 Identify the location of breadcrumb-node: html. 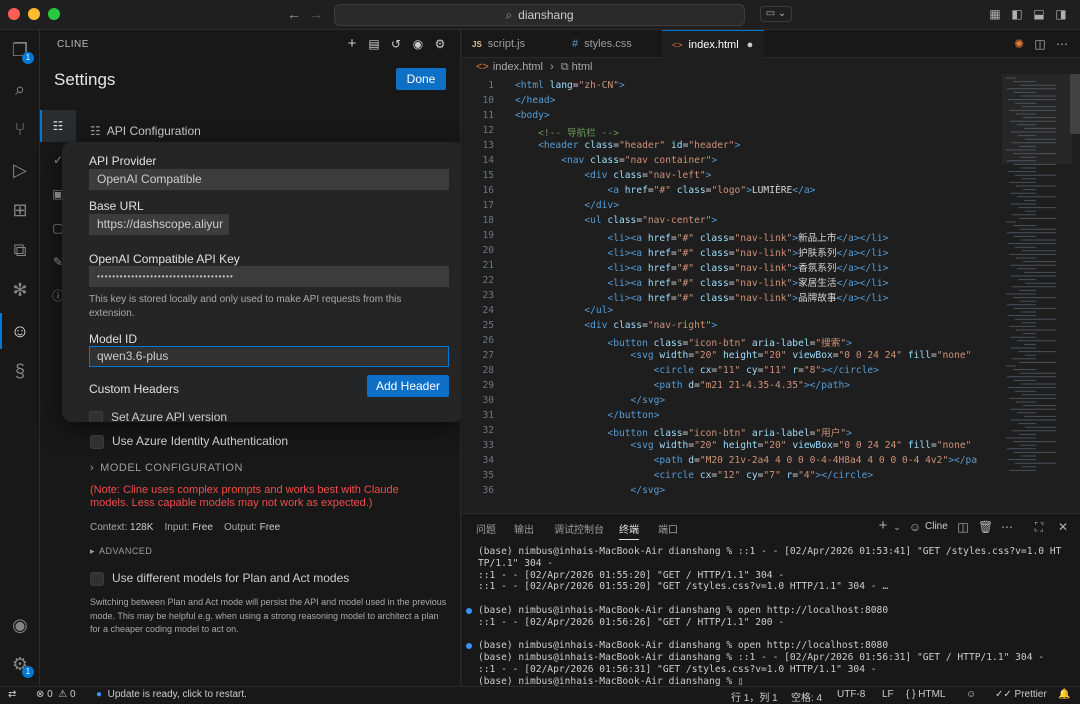
(582, 67).